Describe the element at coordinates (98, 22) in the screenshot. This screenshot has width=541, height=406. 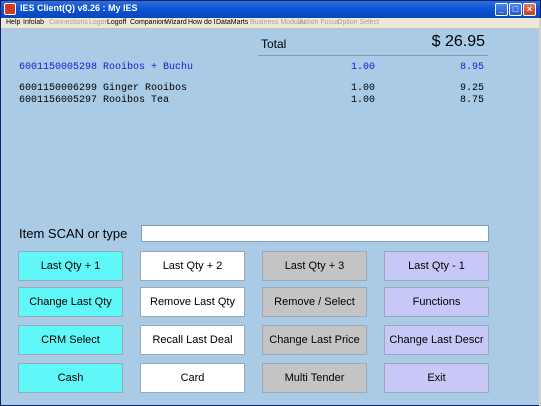
I see `menu-logon: Logon` at that location.